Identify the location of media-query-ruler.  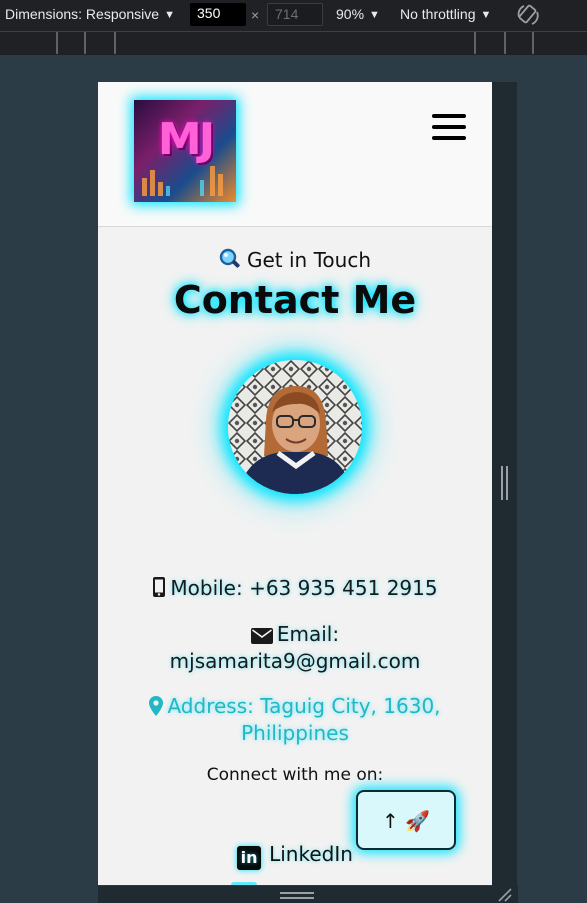
(293, 43).